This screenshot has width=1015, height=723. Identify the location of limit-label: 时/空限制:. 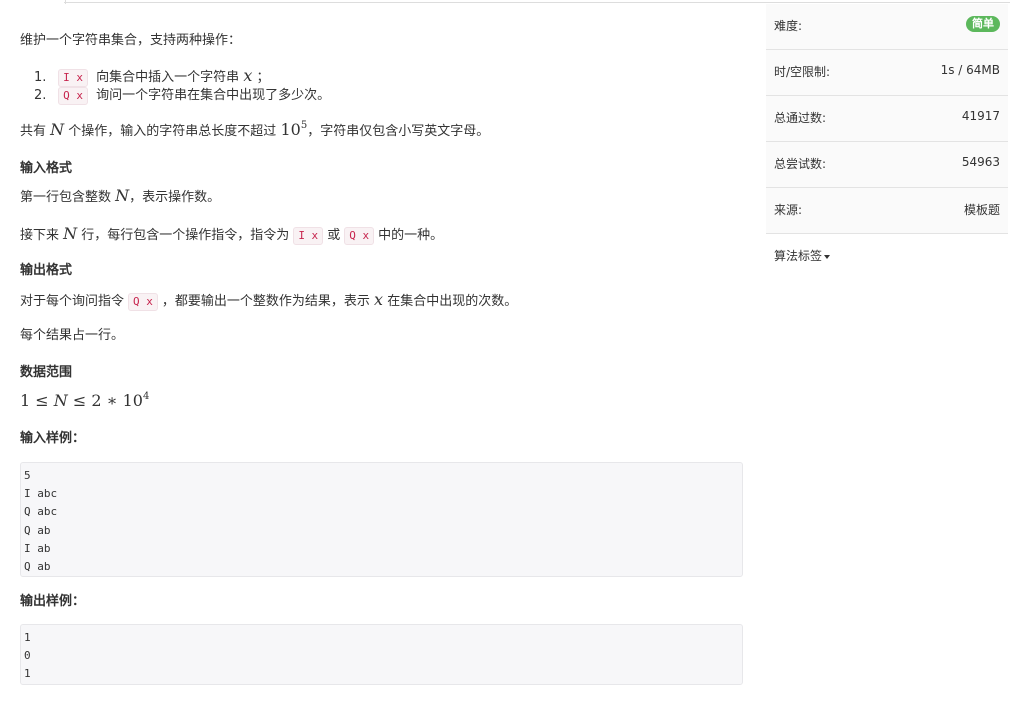
(802, 72).